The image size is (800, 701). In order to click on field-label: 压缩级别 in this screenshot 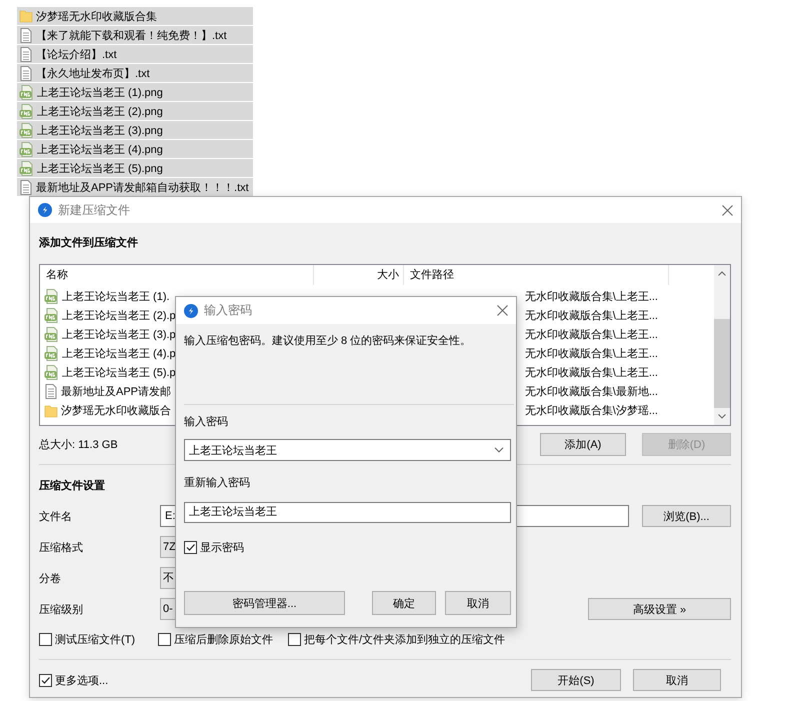, I will do `click(61, 609)`.